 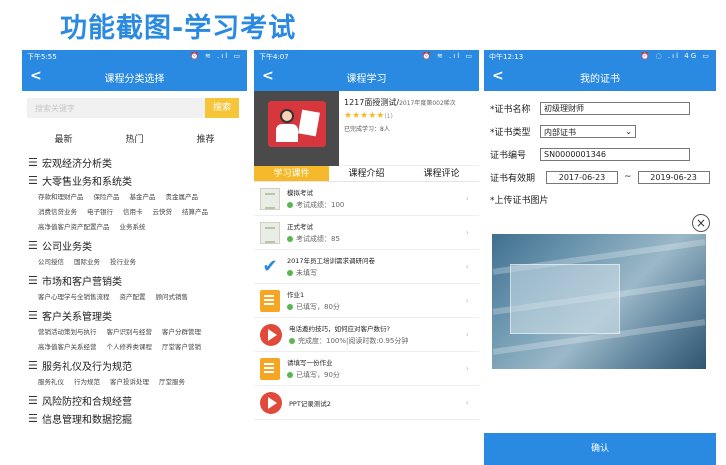 What do you see at coordinates (366, 267) in the screenshot?
I see `lesson-item: ✔ 2017年员工培训需求调研问卷未填写 ›` at bounding box center [366, 267].